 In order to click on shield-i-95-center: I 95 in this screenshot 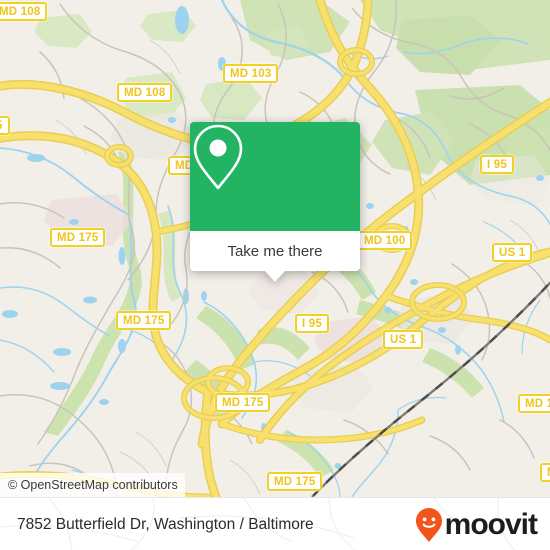, I will do `click(312, 323)`.